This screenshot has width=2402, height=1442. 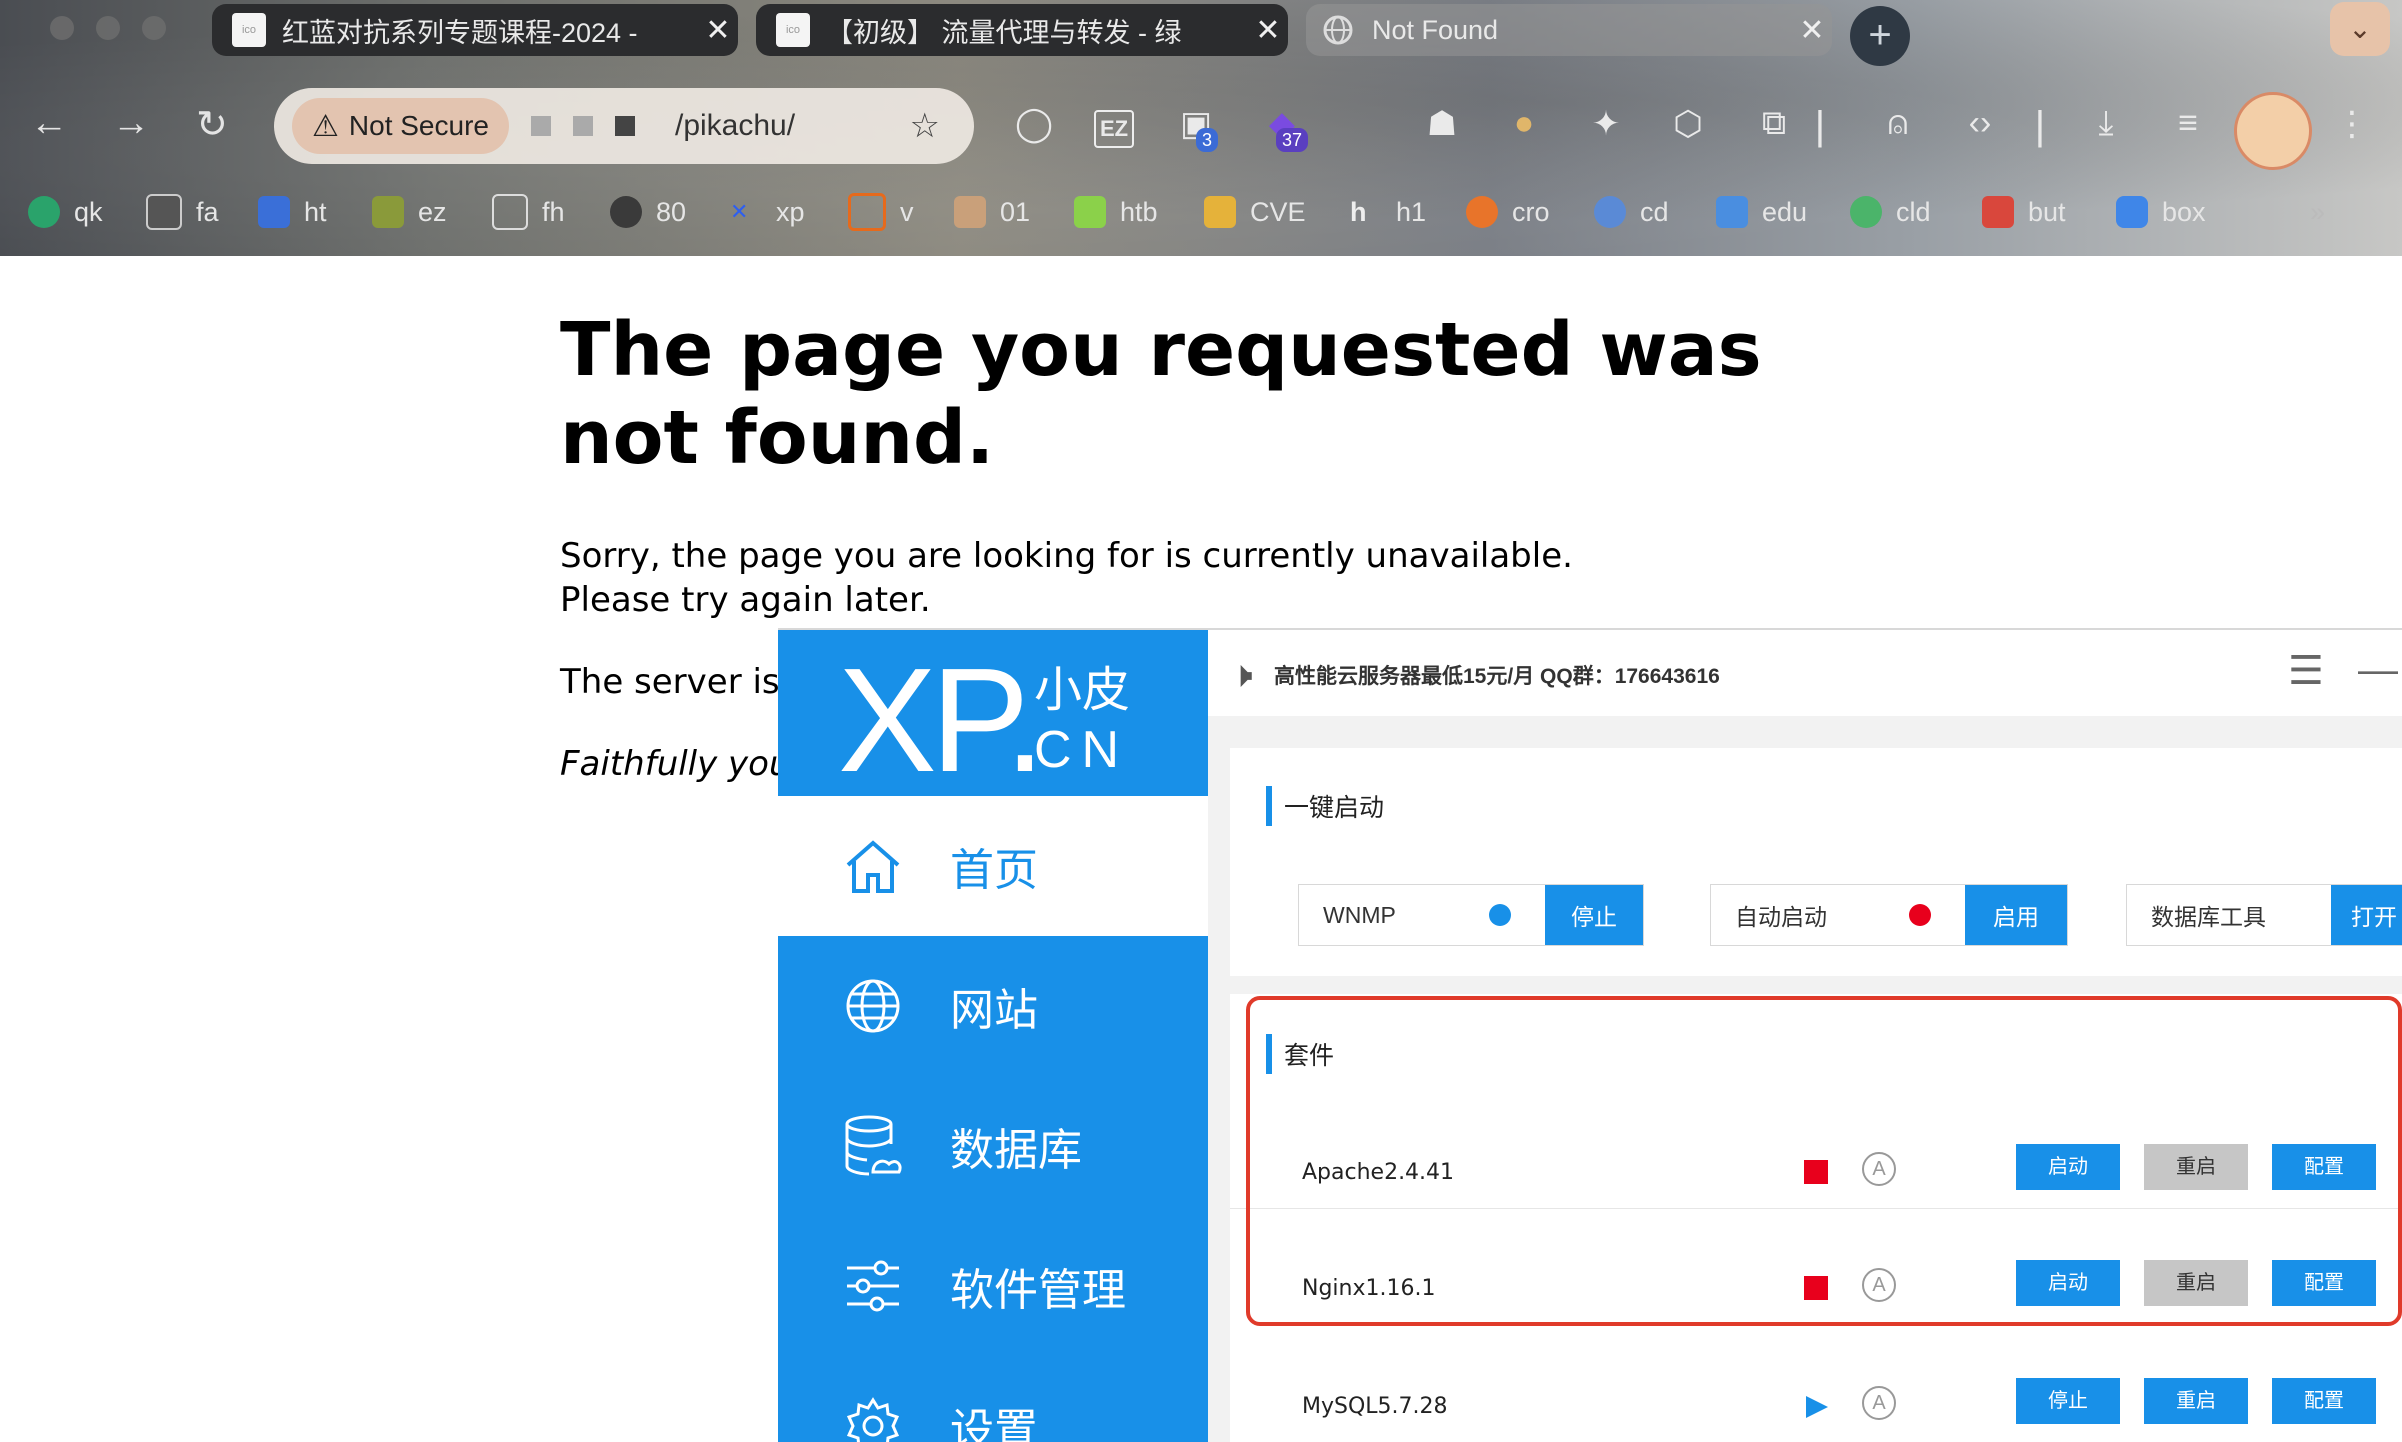 I want to click on restart-button: 重启, so click(x=2196, y=1401).